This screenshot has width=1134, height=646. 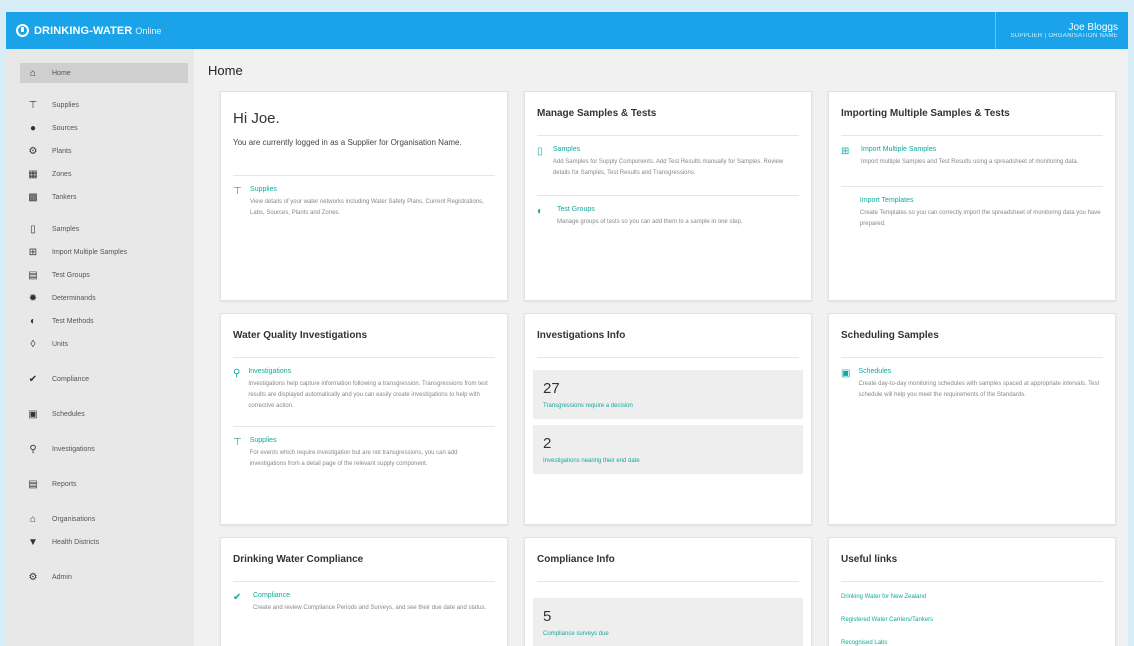 What do you see at coordinates (372, 189) in the screenshot?
I see `supplies-link: Supplies` at bounding box center [372, 189].